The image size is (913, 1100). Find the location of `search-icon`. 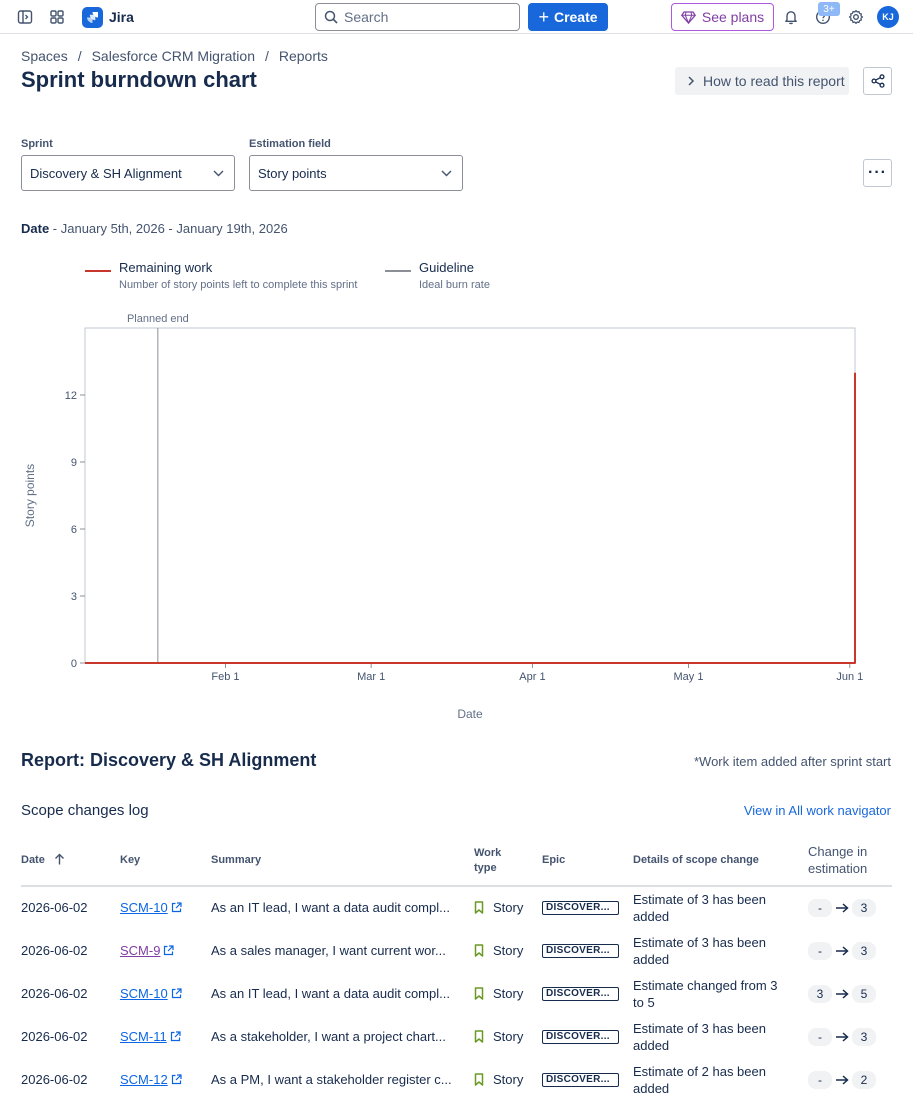

search-icon is located at coordinates (331, 17).